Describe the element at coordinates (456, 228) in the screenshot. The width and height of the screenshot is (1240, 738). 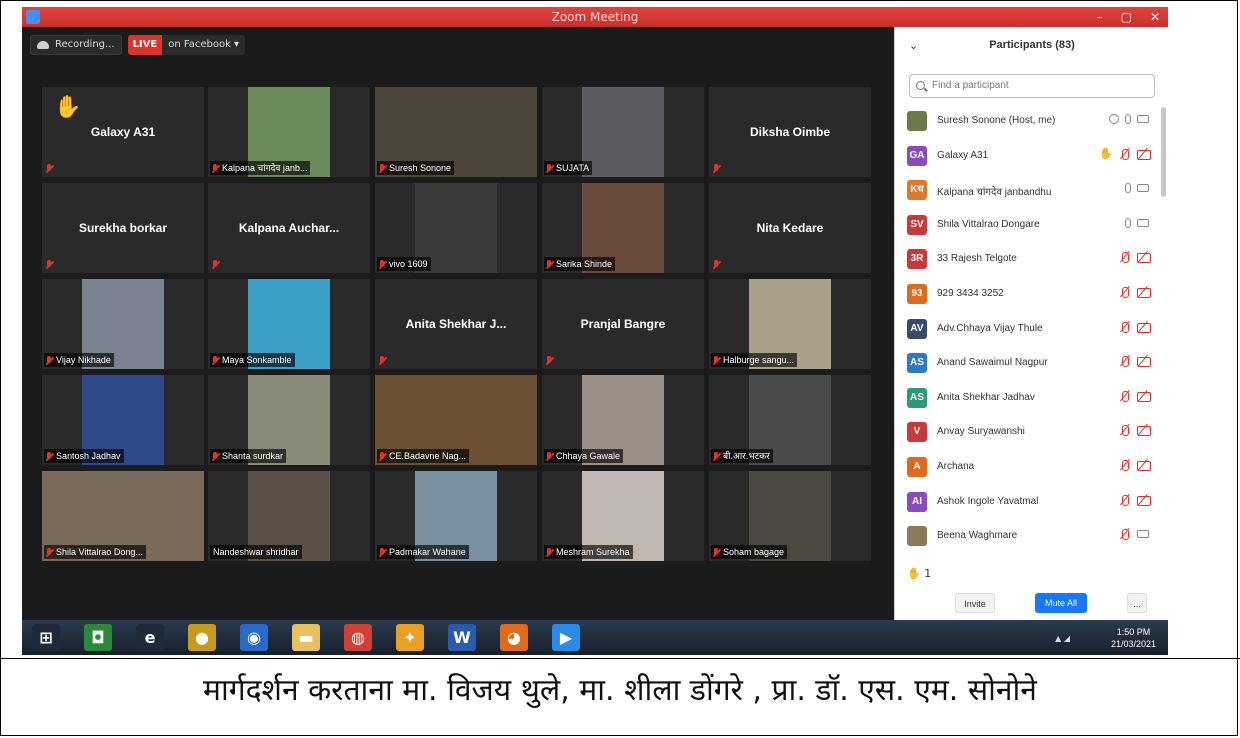
I see `participant-video-tile: vivo 1609` at that location.